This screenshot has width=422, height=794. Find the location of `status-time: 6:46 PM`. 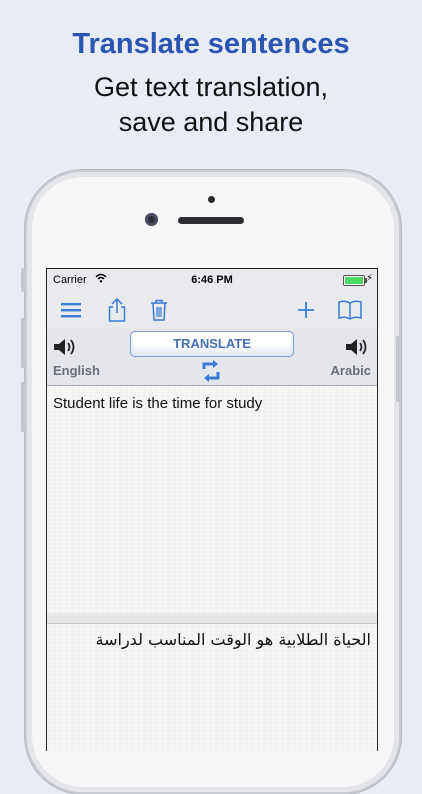

status-time: 6:46 PM is located at coordinates (212, 280).